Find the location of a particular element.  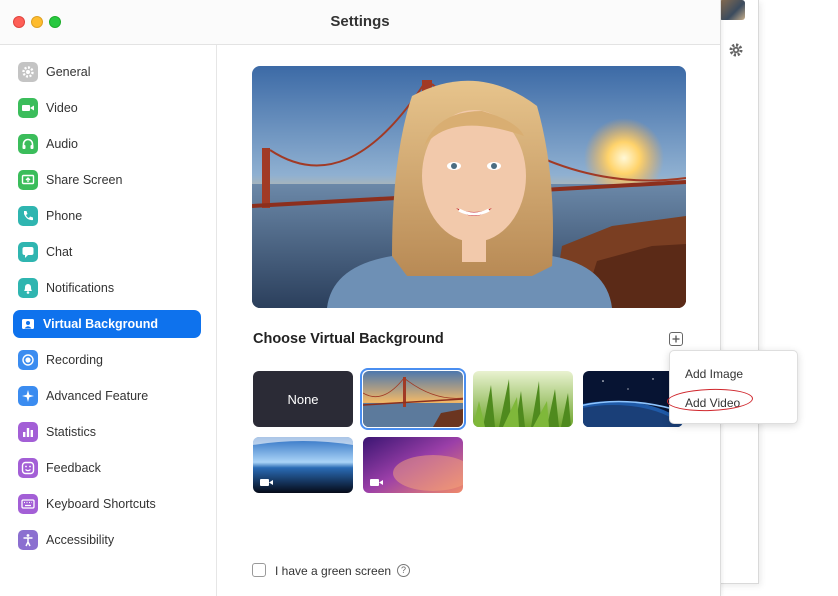

sidebar-item-label: Keyboard Shortcuts is located at coordinates (101, 504).